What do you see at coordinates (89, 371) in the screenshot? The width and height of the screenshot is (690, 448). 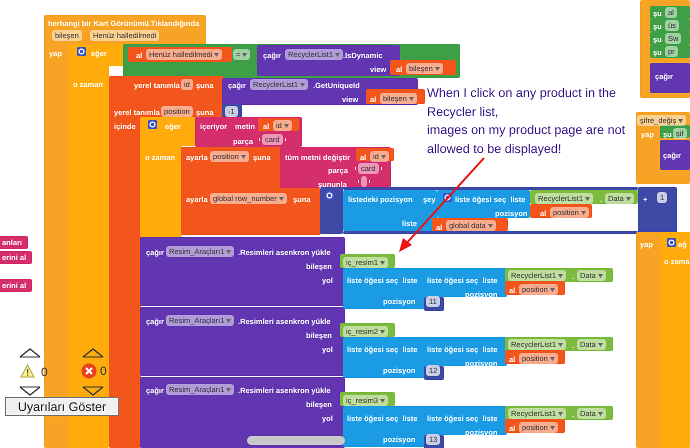 I see `error-icon` at bounding box center [89, 371].